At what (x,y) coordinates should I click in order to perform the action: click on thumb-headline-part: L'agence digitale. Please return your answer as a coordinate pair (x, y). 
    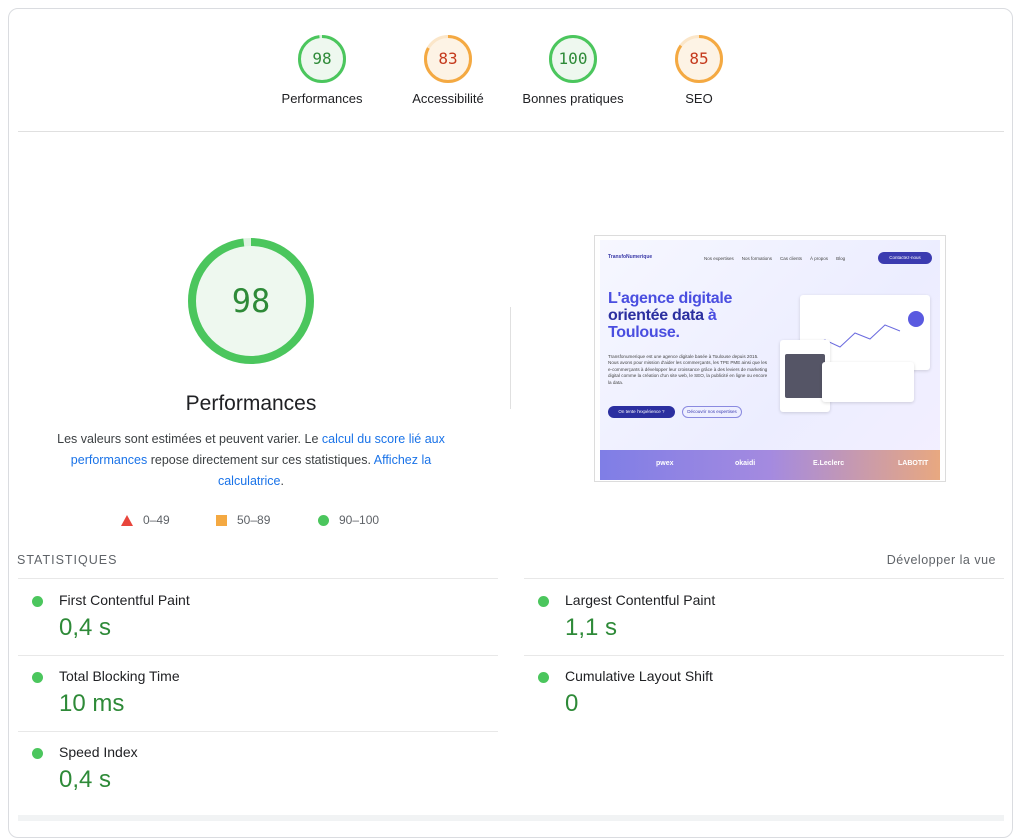
    Looking at the image, I should click on (670, 298).